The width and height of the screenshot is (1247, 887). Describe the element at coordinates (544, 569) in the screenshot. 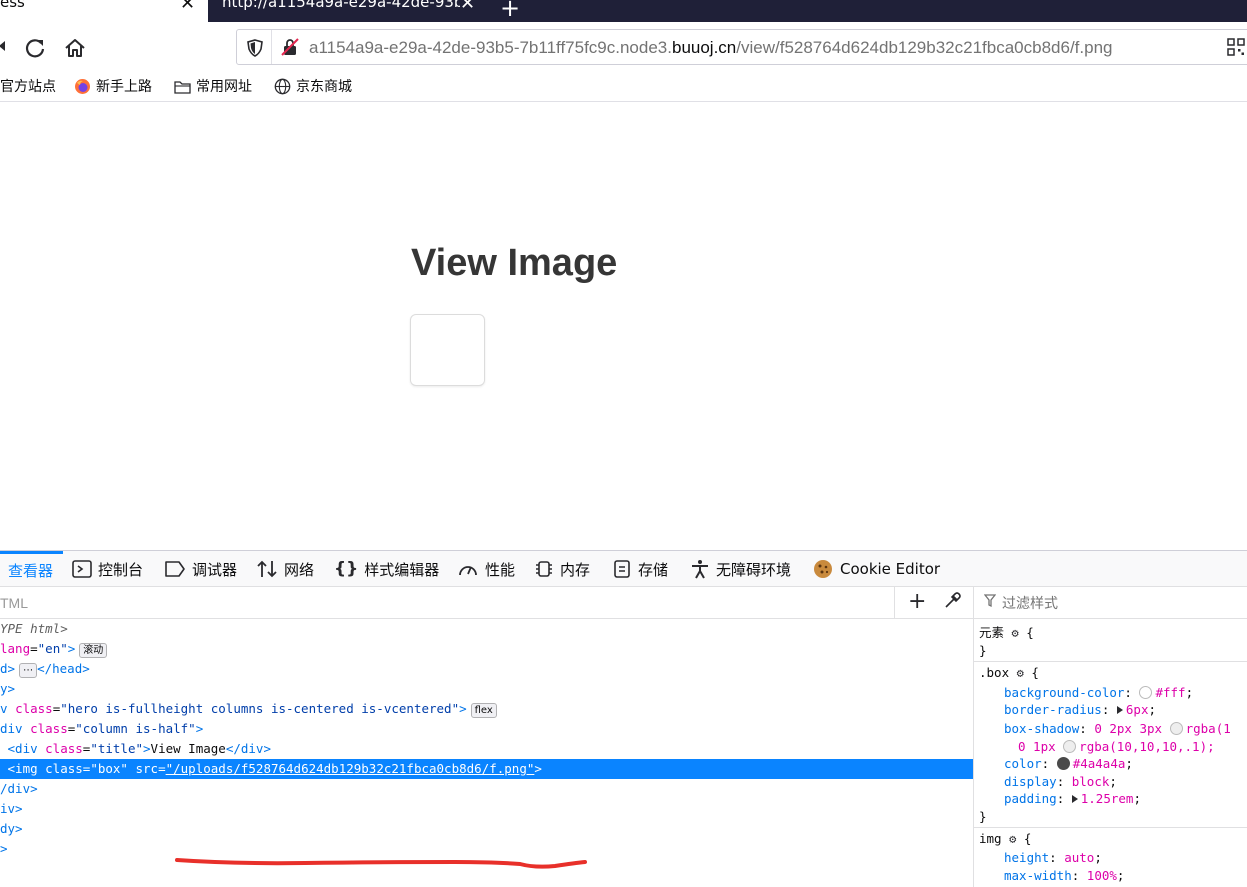

I see `memory-chip-icon` at that location.